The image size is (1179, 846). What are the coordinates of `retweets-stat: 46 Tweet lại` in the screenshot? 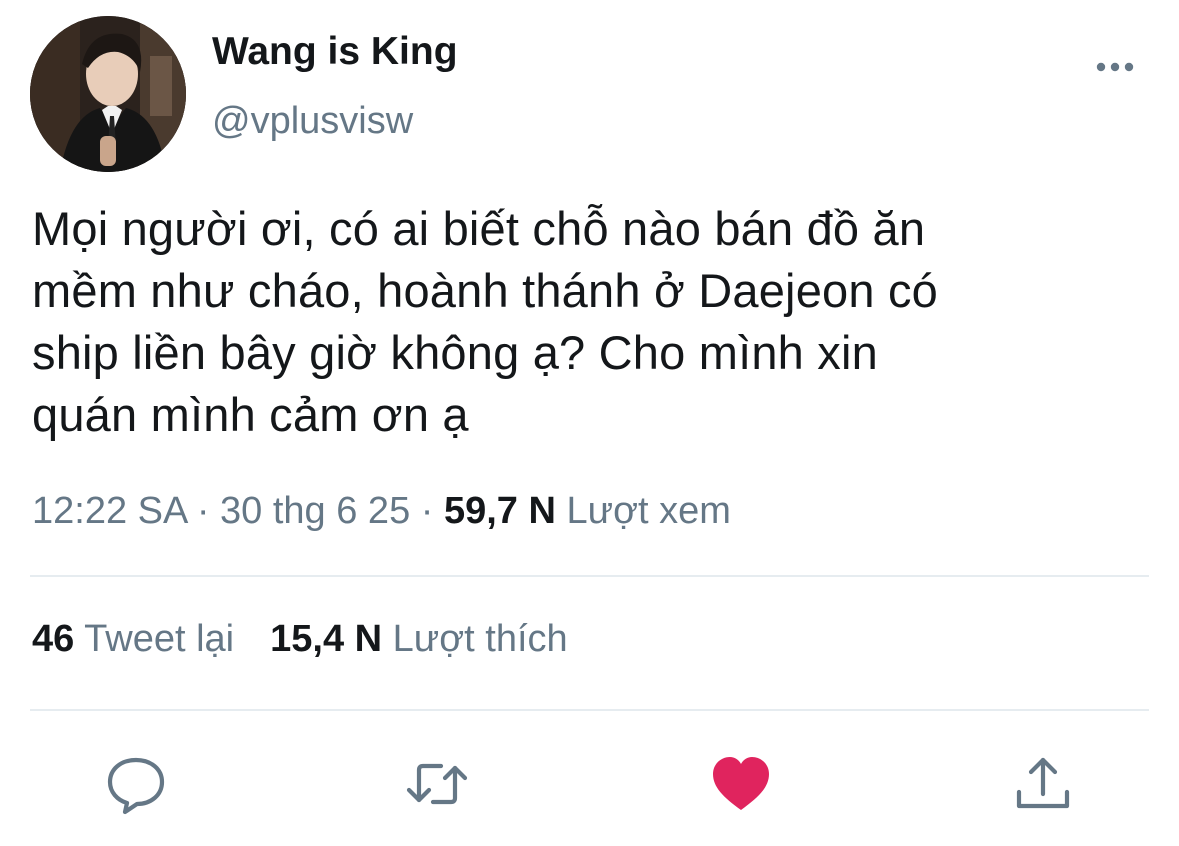 It's located at (133, 639).